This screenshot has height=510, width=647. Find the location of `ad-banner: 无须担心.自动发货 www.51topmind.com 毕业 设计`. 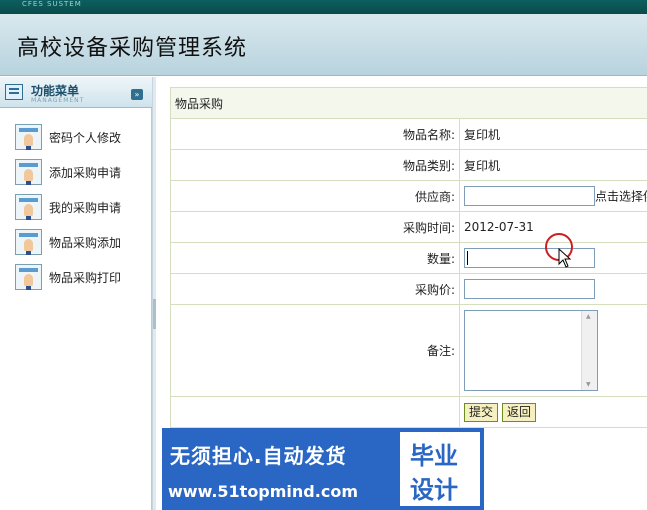

ad-banner: 无须担心.自动发货 www.51topmind.com 毕业 设计 is located at coordinates (323, 469).